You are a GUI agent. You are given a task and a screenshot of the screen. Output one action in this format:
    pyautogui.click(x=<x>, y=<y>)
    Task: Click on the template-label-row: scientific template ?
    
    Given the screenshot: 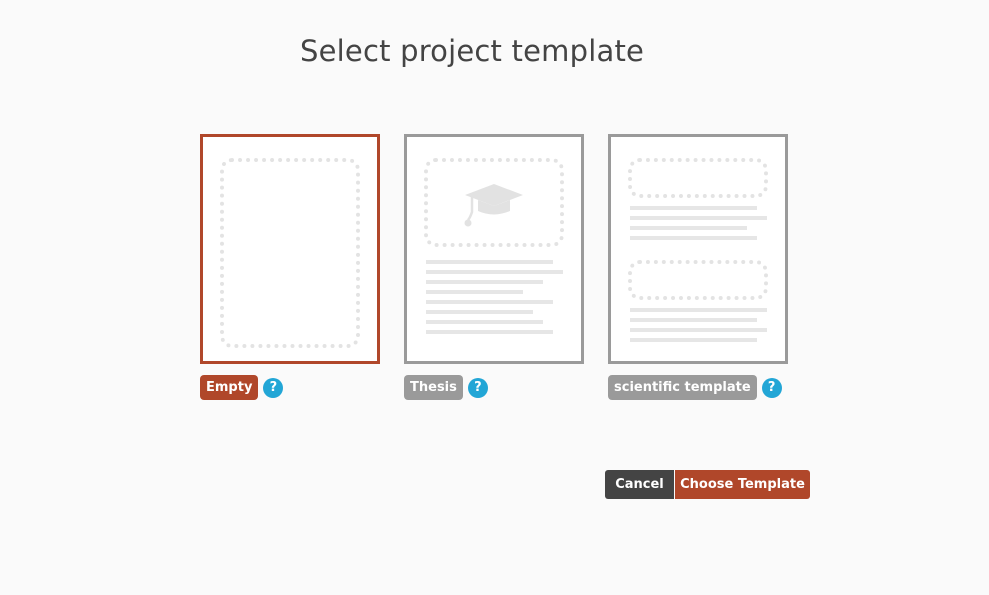 What is the action you would take?
    pyautogui.click(x=695, y=387)
    